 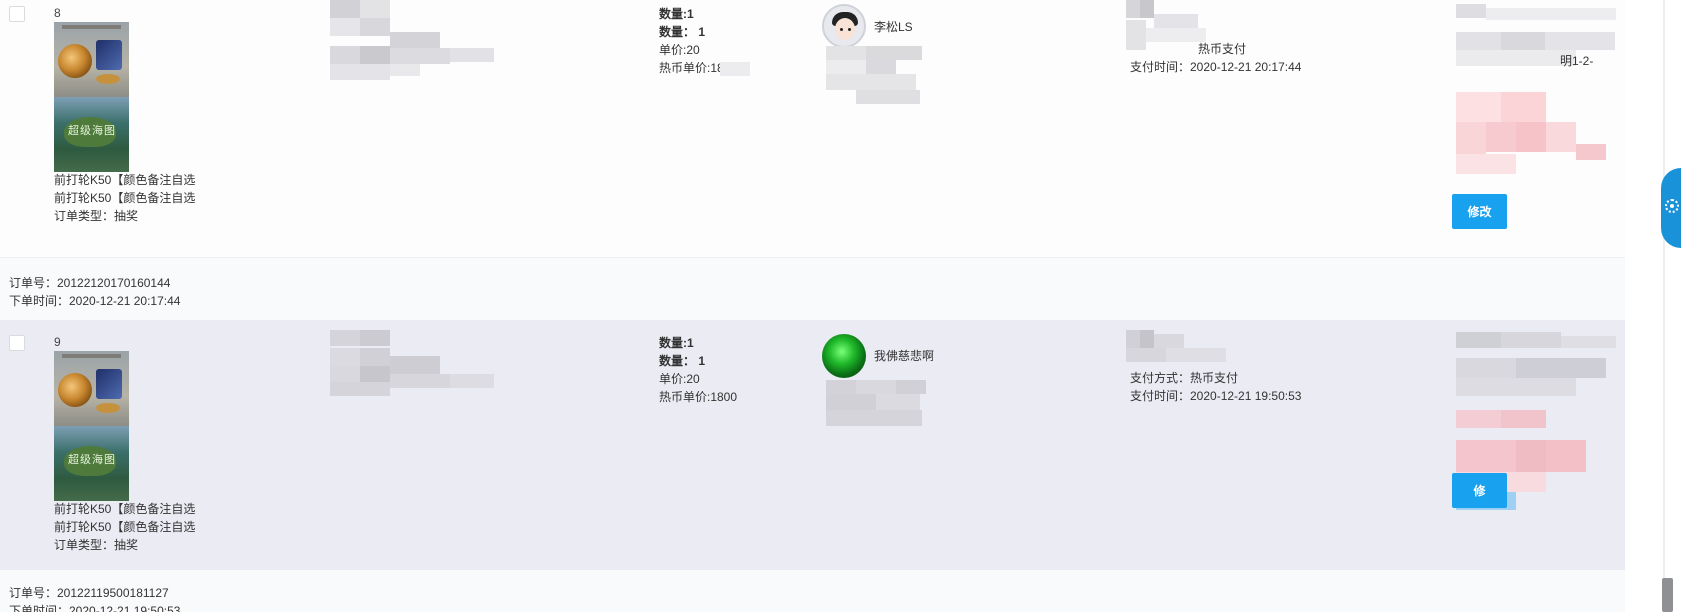 I want to click on buyer-name: 李松LS, so click(x=893, y=27).